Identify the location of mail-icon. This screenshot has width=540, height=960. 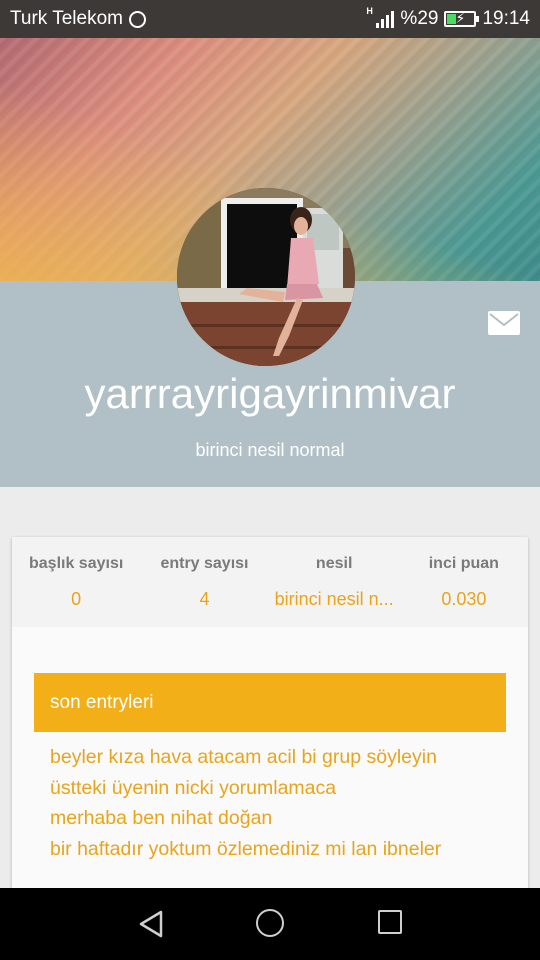
(504, 323).